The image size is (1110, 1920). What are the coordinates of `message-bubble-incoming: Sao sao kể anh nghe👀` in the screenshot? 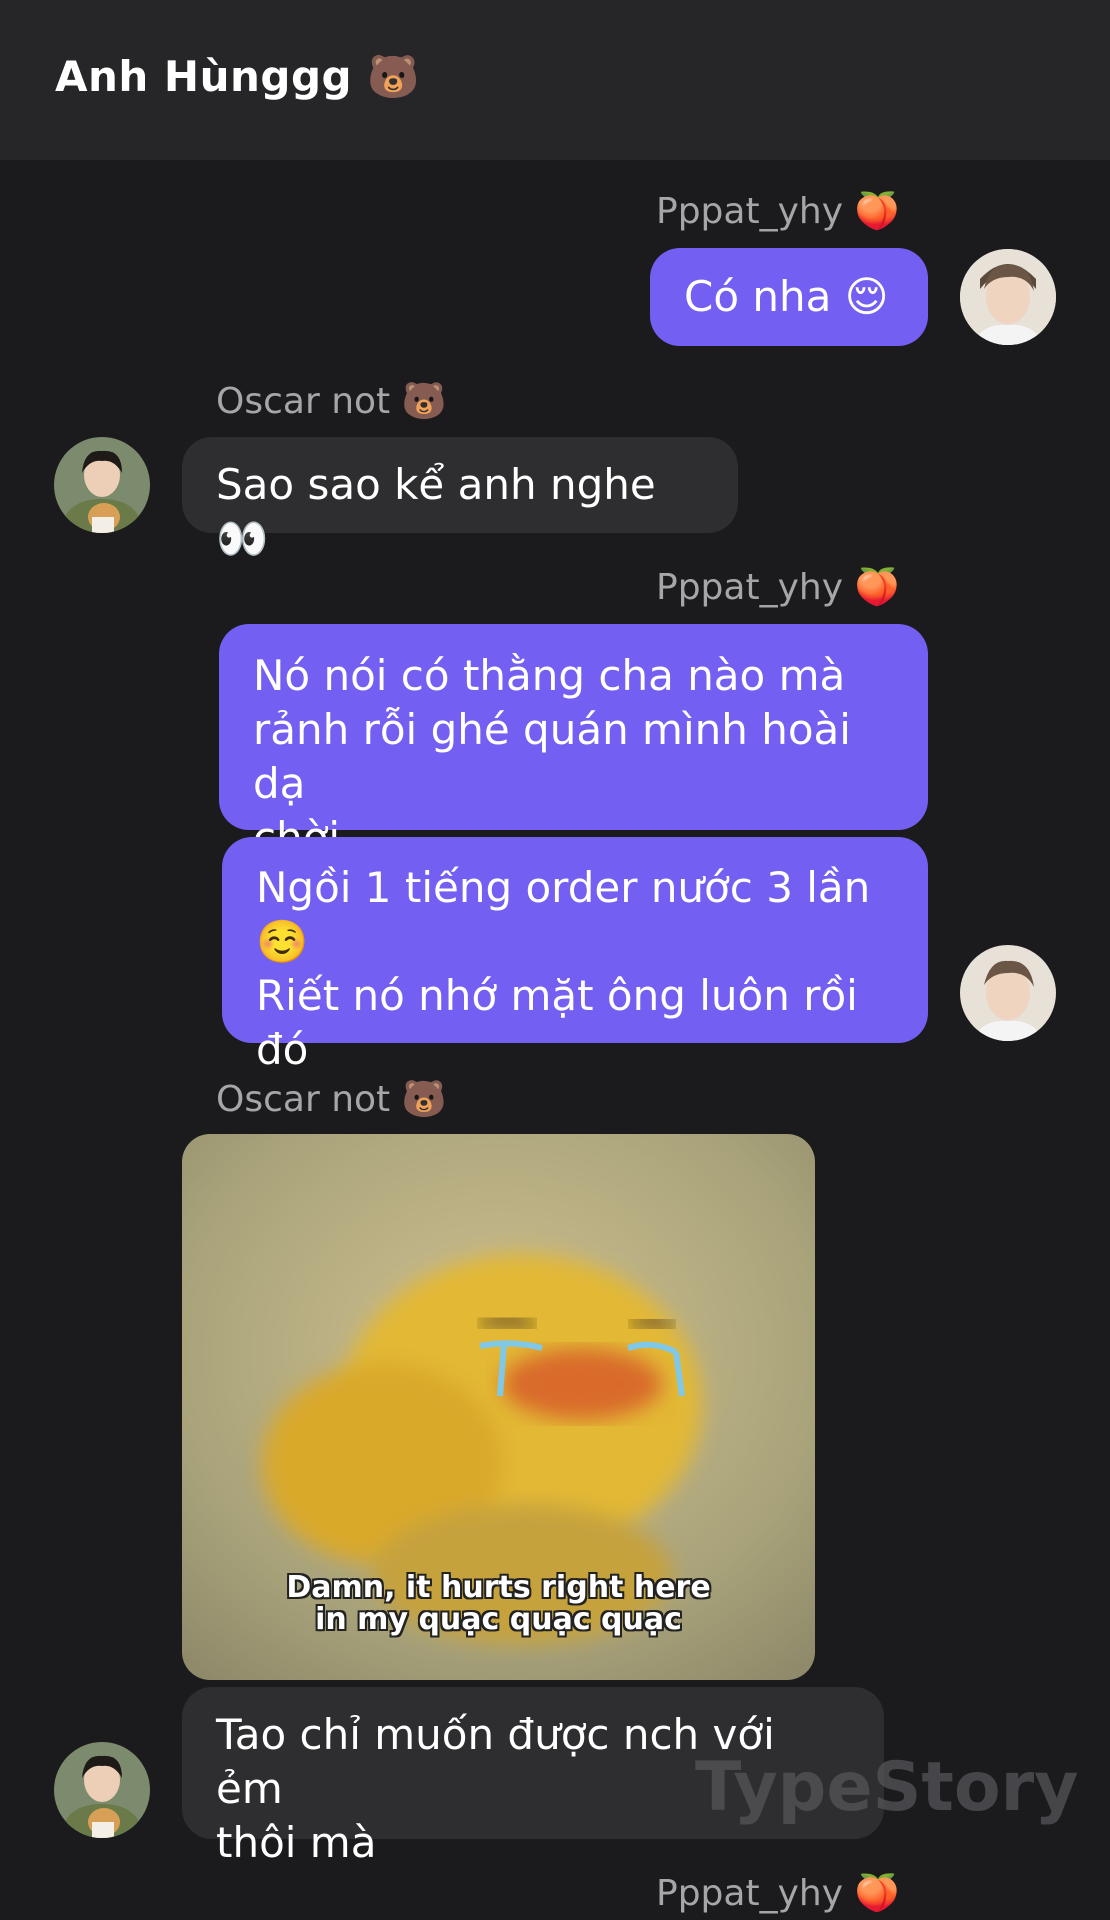 It's located at (460, 500).